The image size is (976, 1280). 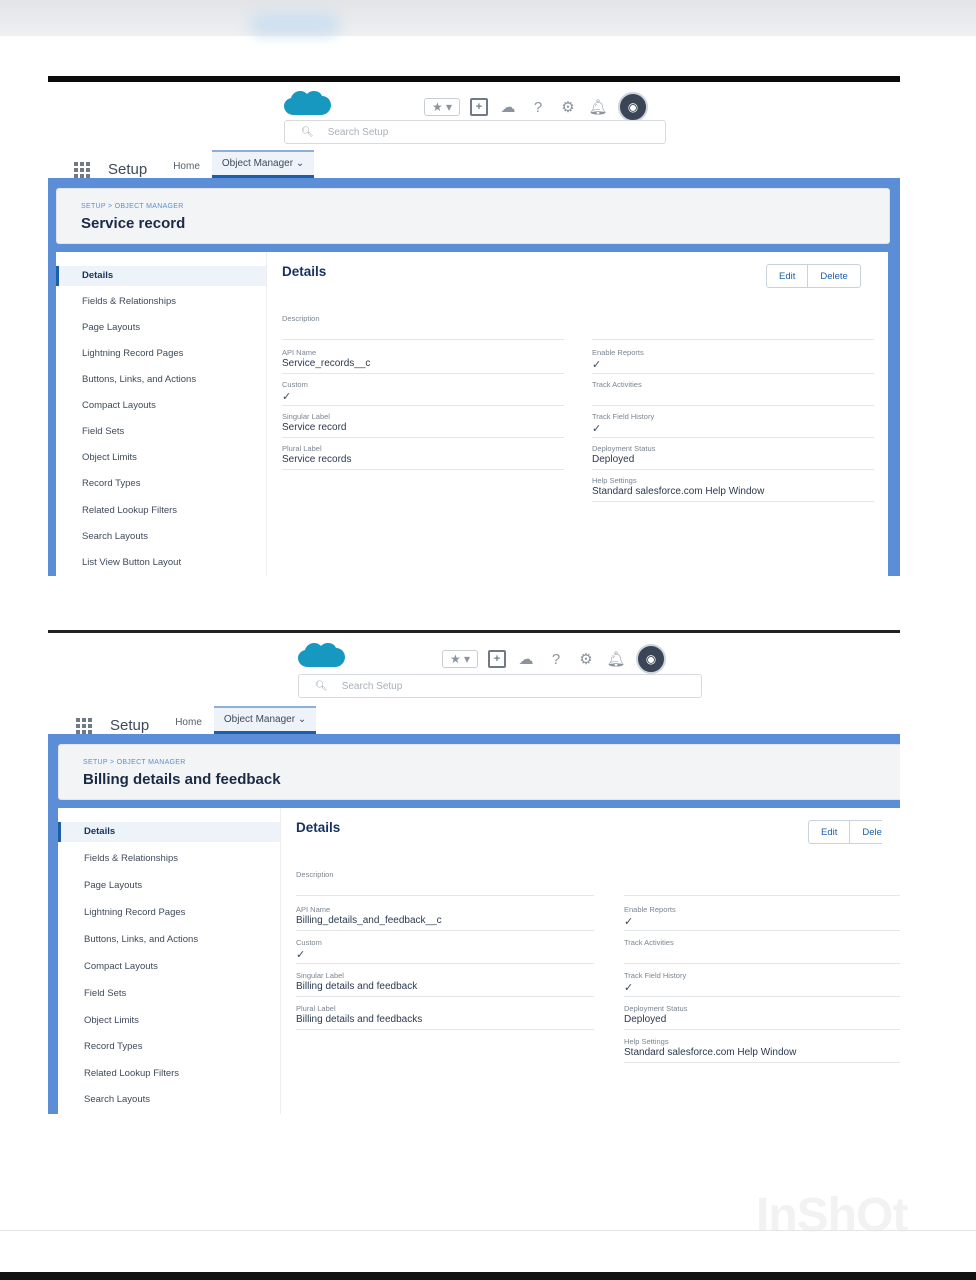 I want to click on tab-object-manager-label: Object Manager, so click(x=257, y=163).